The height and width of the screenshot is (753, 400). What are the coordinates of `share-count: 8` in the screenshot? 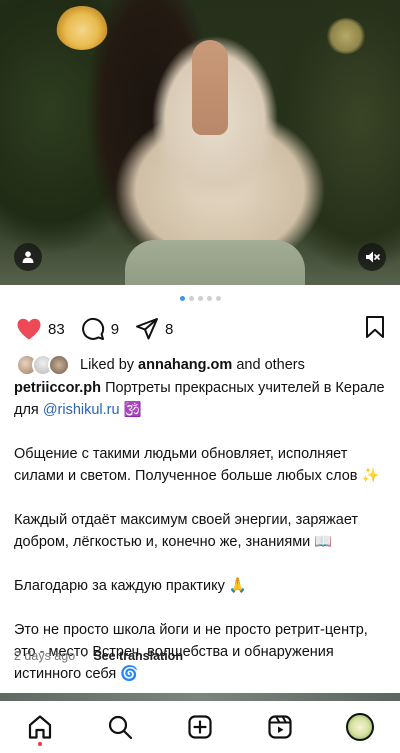 It's located at (169, 329).